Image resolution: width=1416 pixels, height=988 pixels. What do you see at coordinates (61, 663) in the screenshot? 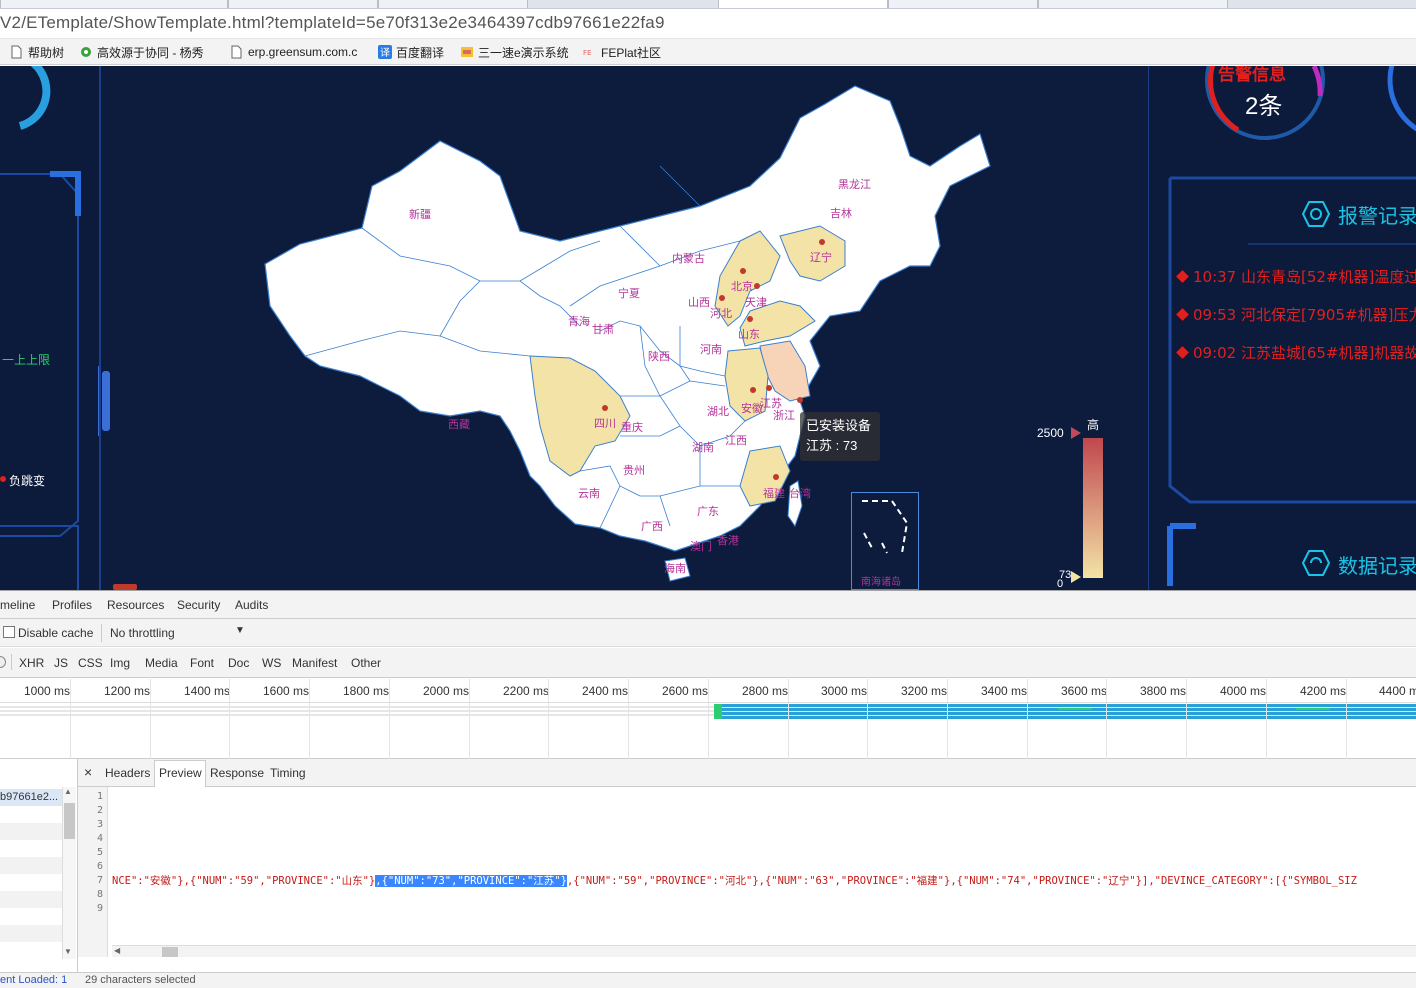
I see `filter-js: JS` at bounding box center [61, 663].